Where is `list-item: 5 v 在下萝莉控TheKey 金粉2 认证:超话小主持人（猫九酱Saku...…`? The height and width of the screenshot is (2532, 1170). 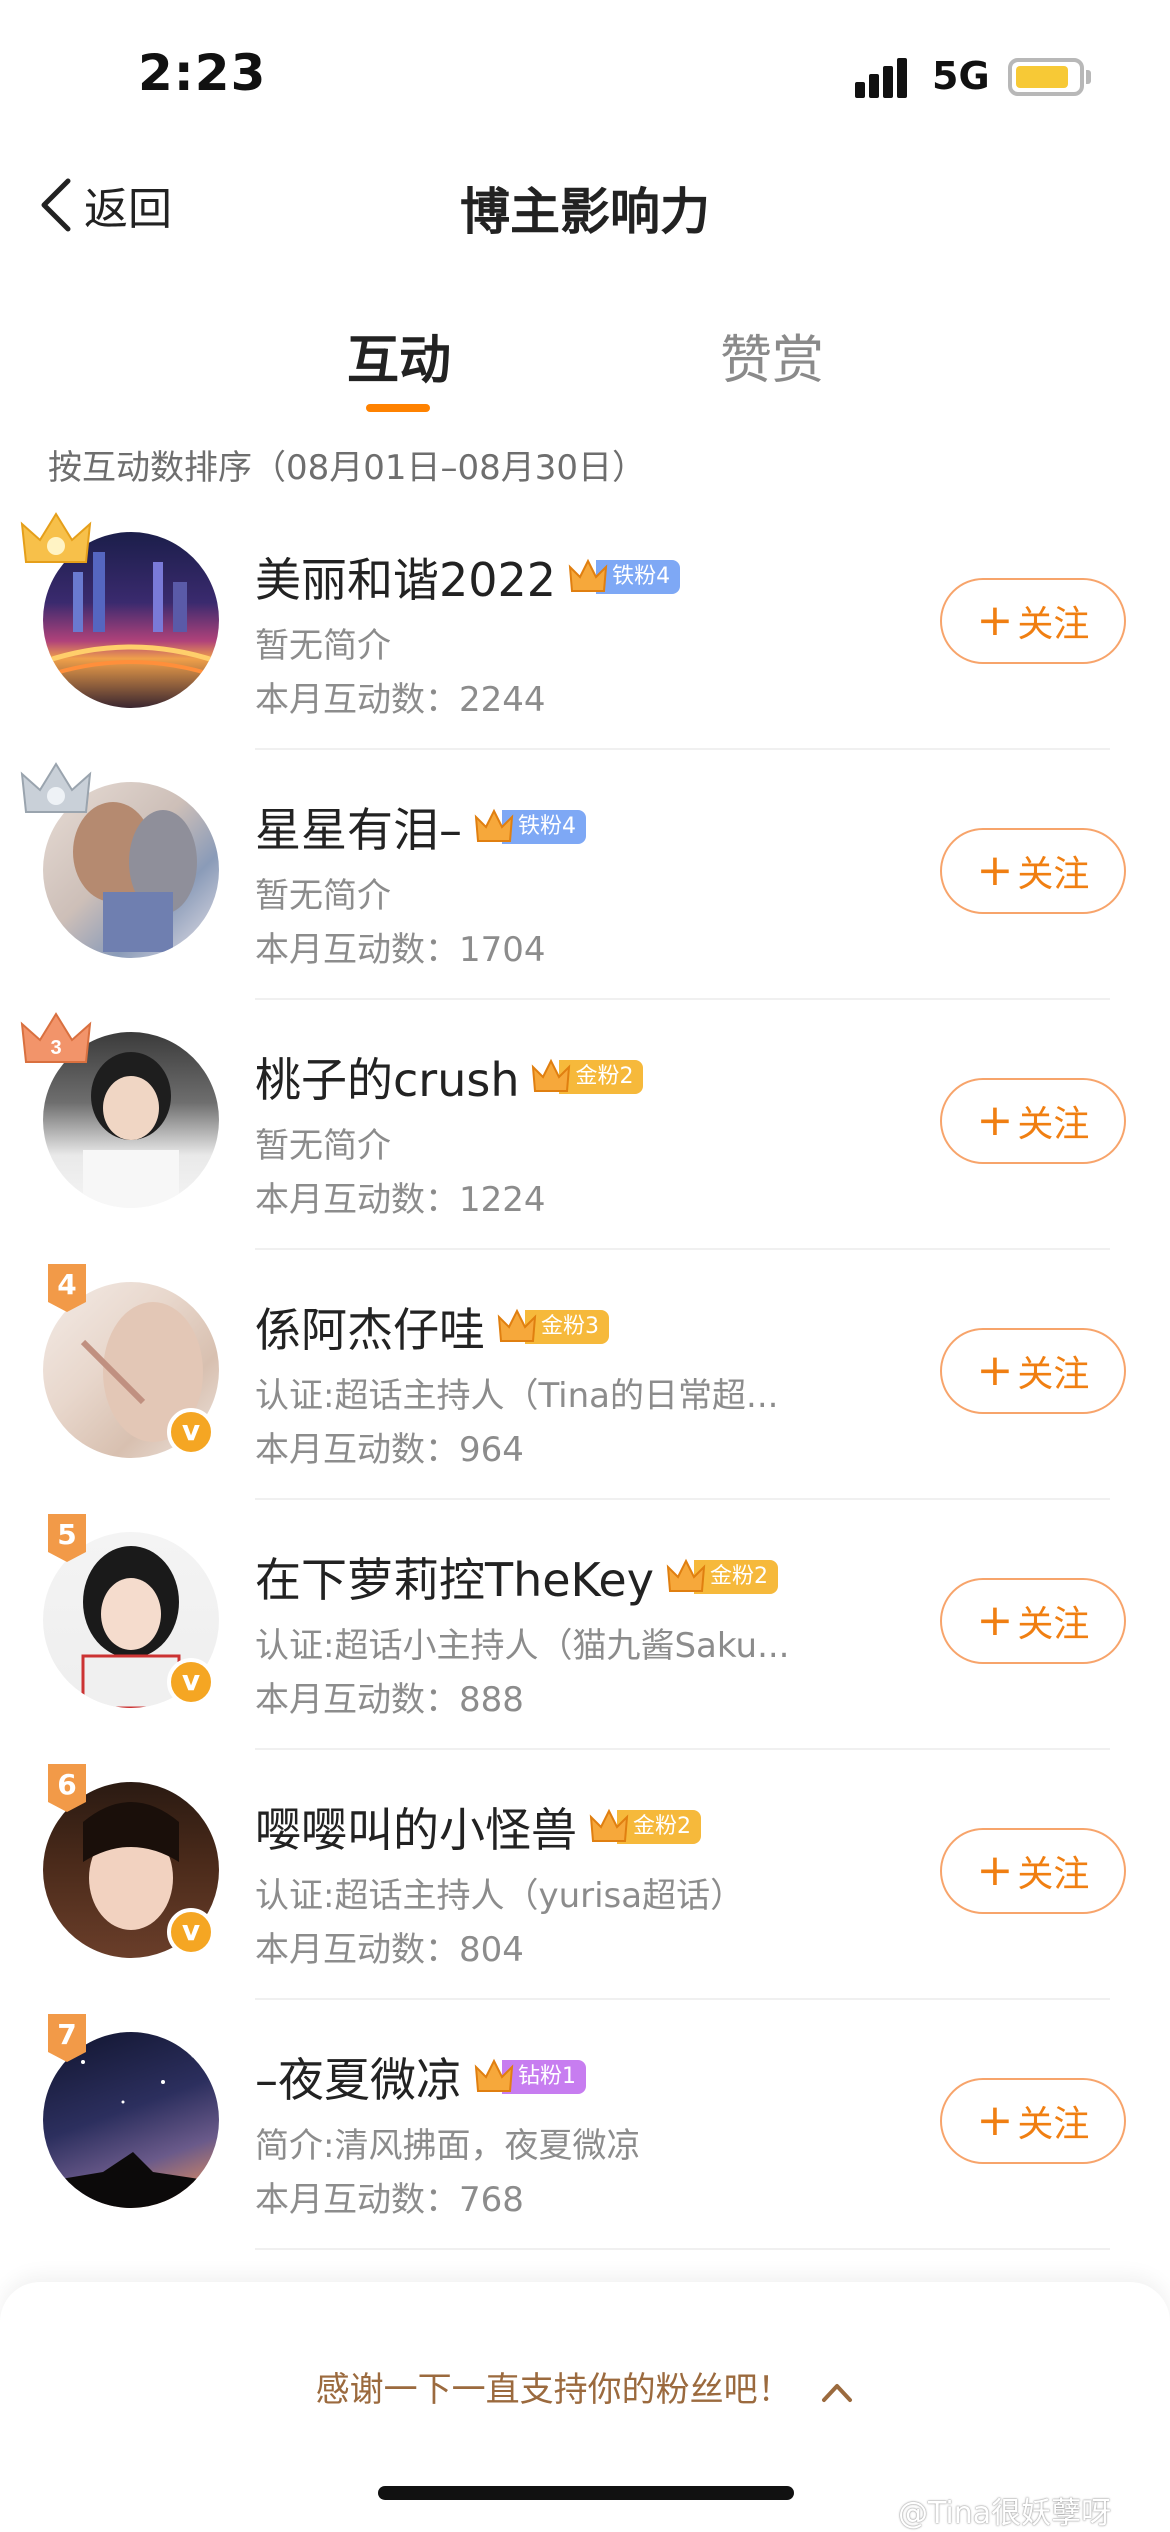 list-item: 5 v 在下萝莉控TheKey 金粉2 认证:超话小主持人（猫九酱Saku...… is located at coordinates (585, 1625).